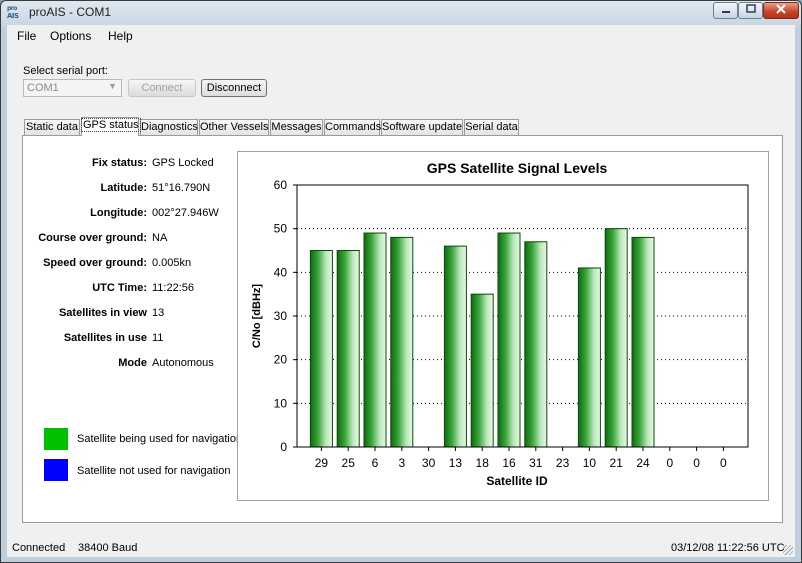 The image size is (802, 563). Describe the element at coordinates (401, 13) in the screenshot. I see `title-bar: pro AIS proAIS - COM1` at that location.